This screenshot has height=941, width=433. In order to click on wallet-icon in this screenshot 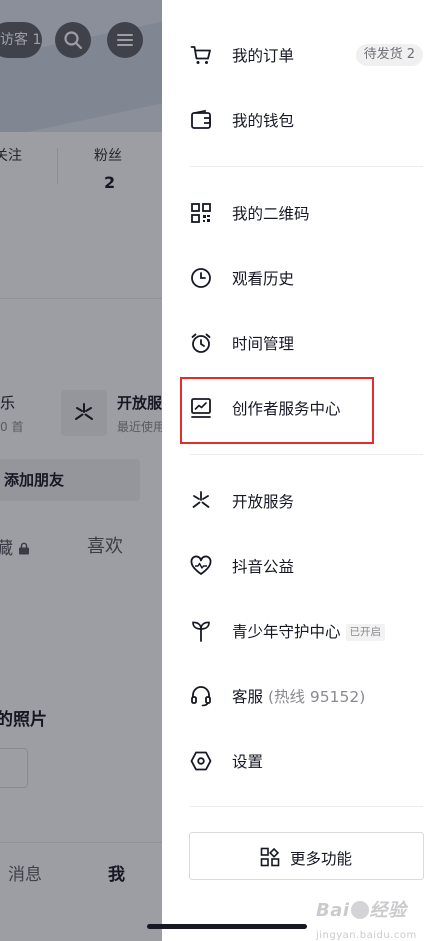, I will do `click(201, 119)`.